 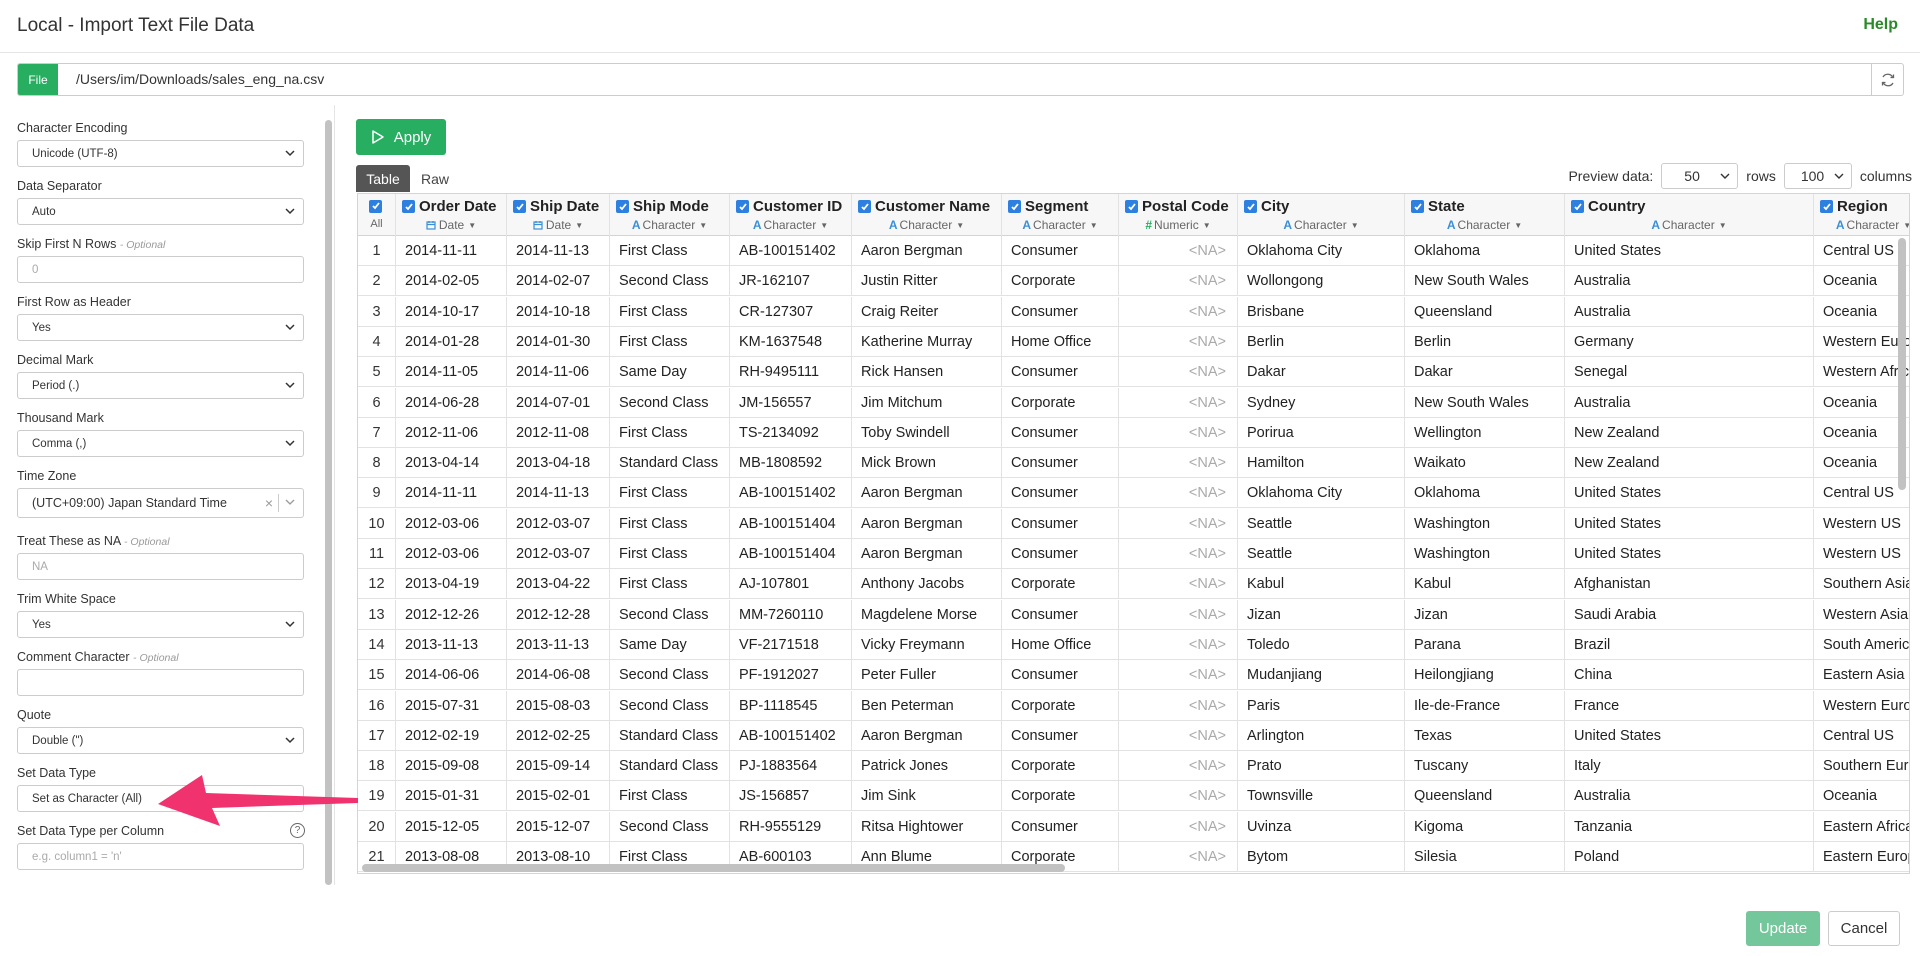 What do you see at coordinates (41, 327) in the screenshot?
I see `select-value: Yes` at bounding box center [41, 327].